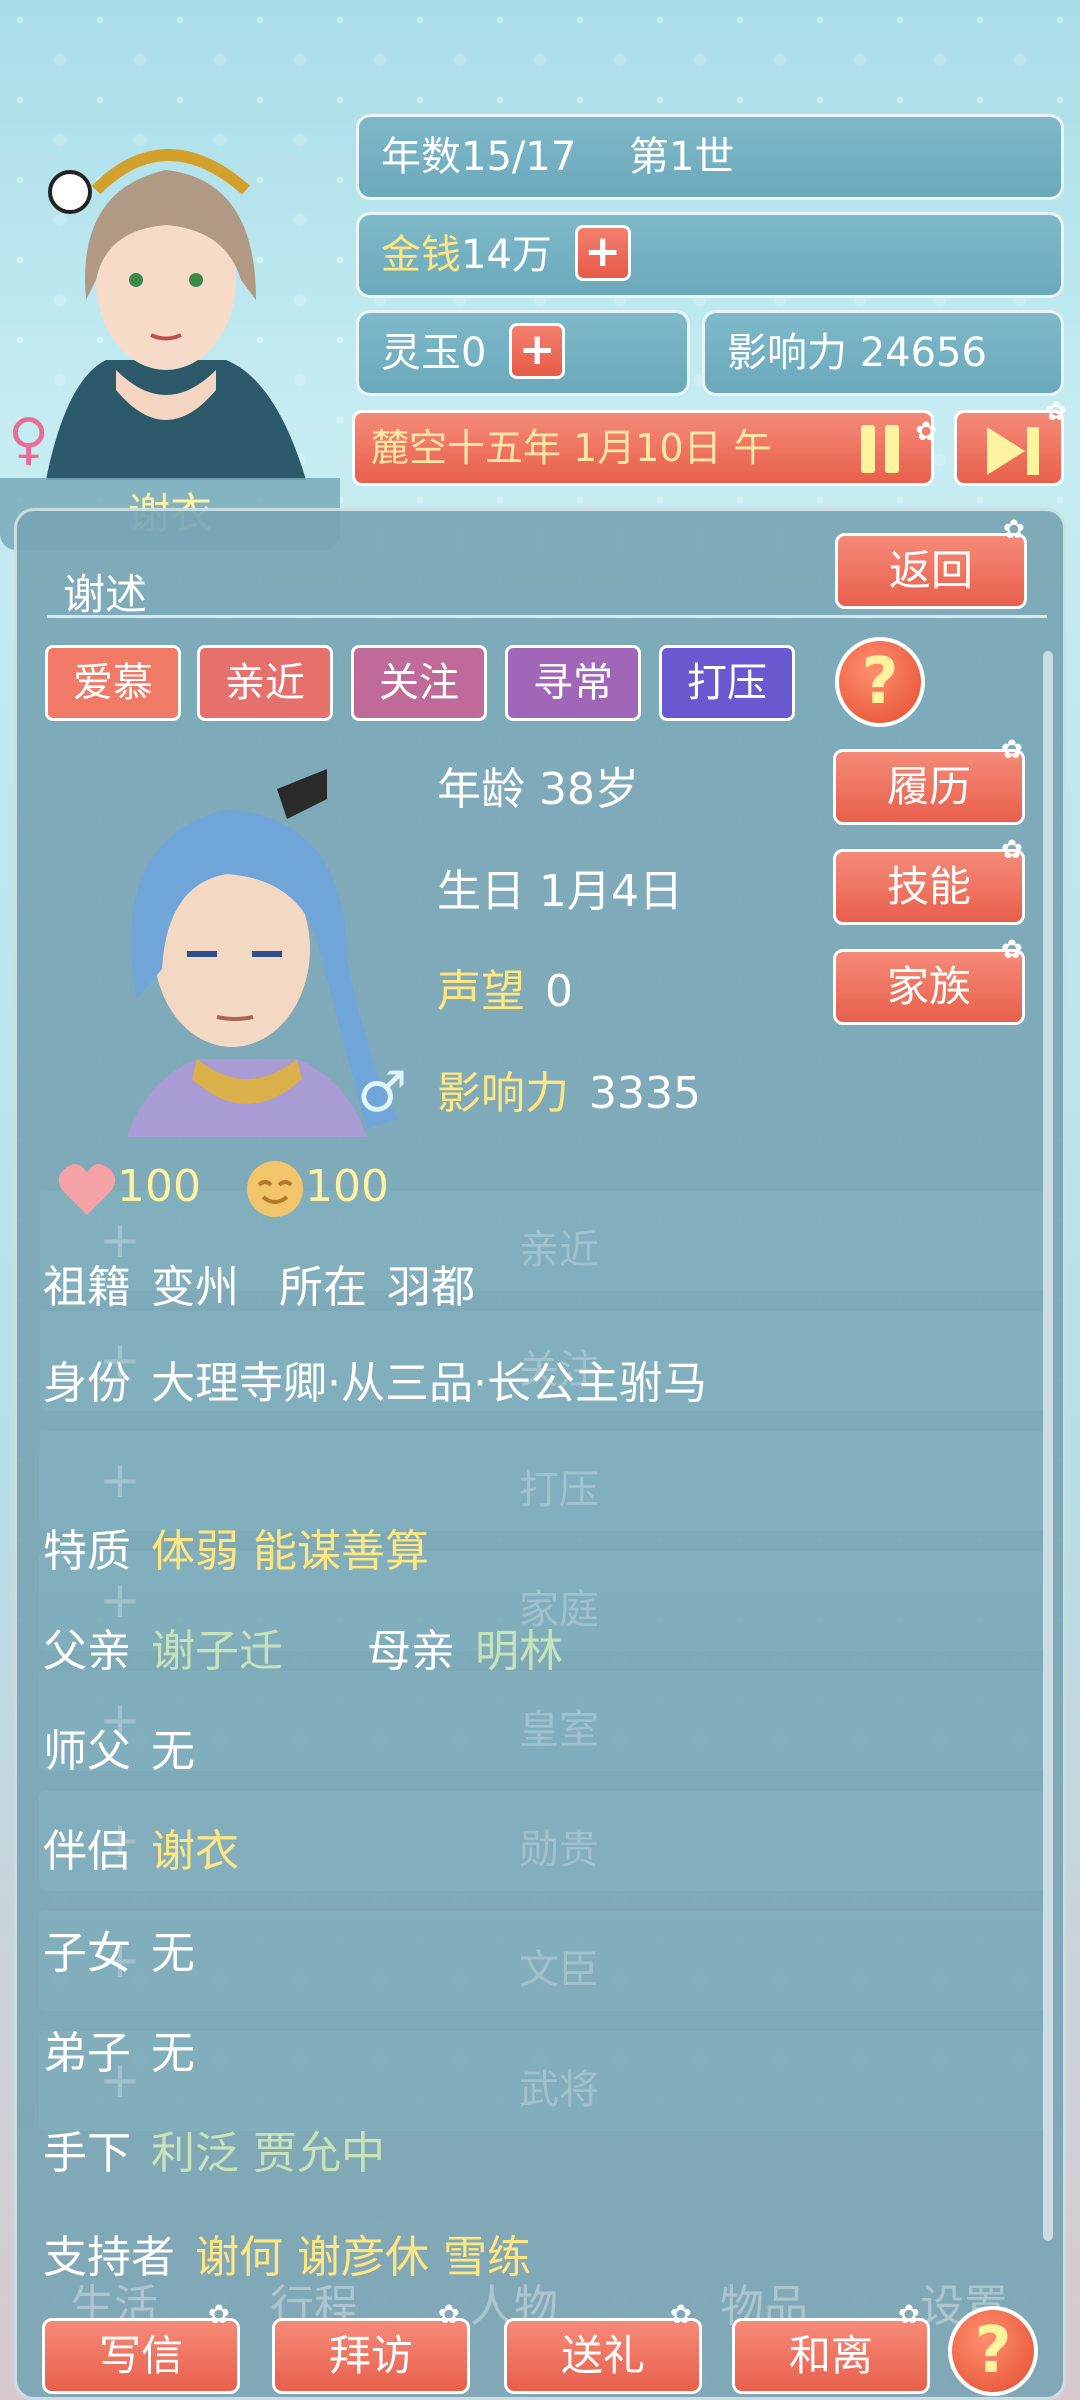 Image resolution: width=1080 pixels, height=2400 pixels. I want to click on toggle-dot-icon, so click(70, 192).